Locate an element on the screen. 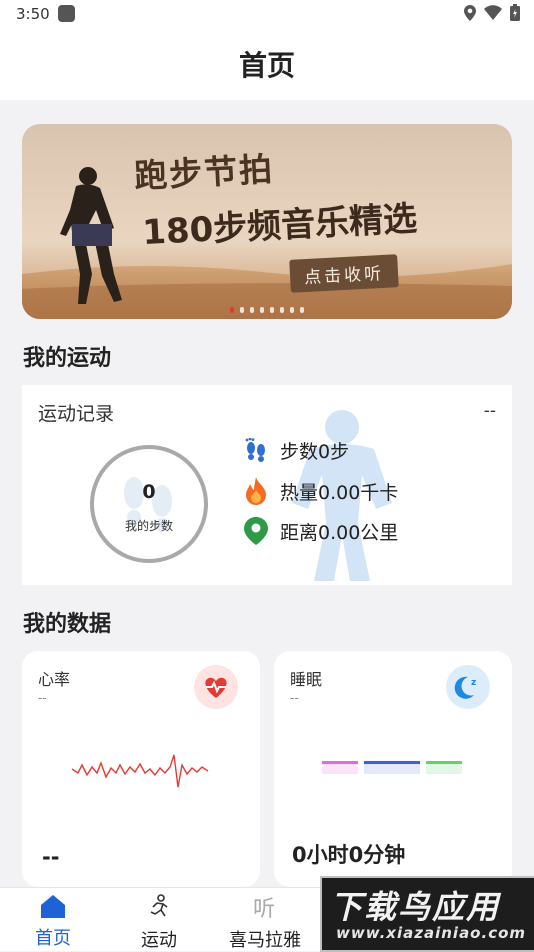 This screenshot has width=534, height=952. section-title-my-data: 我的数据 is located at coordinates (67, 624).